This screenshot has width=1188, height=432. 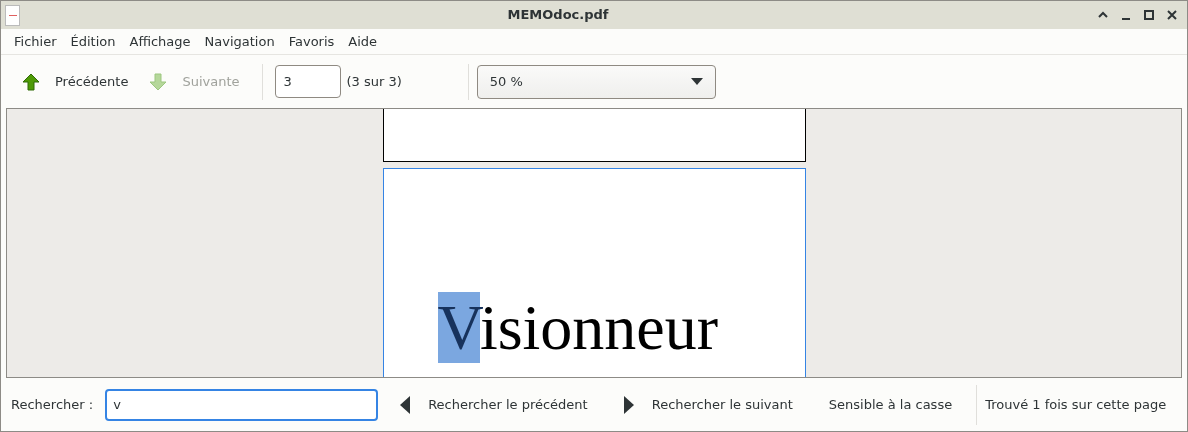 I want to click on page-field: 3, so click(x=307, y=81).